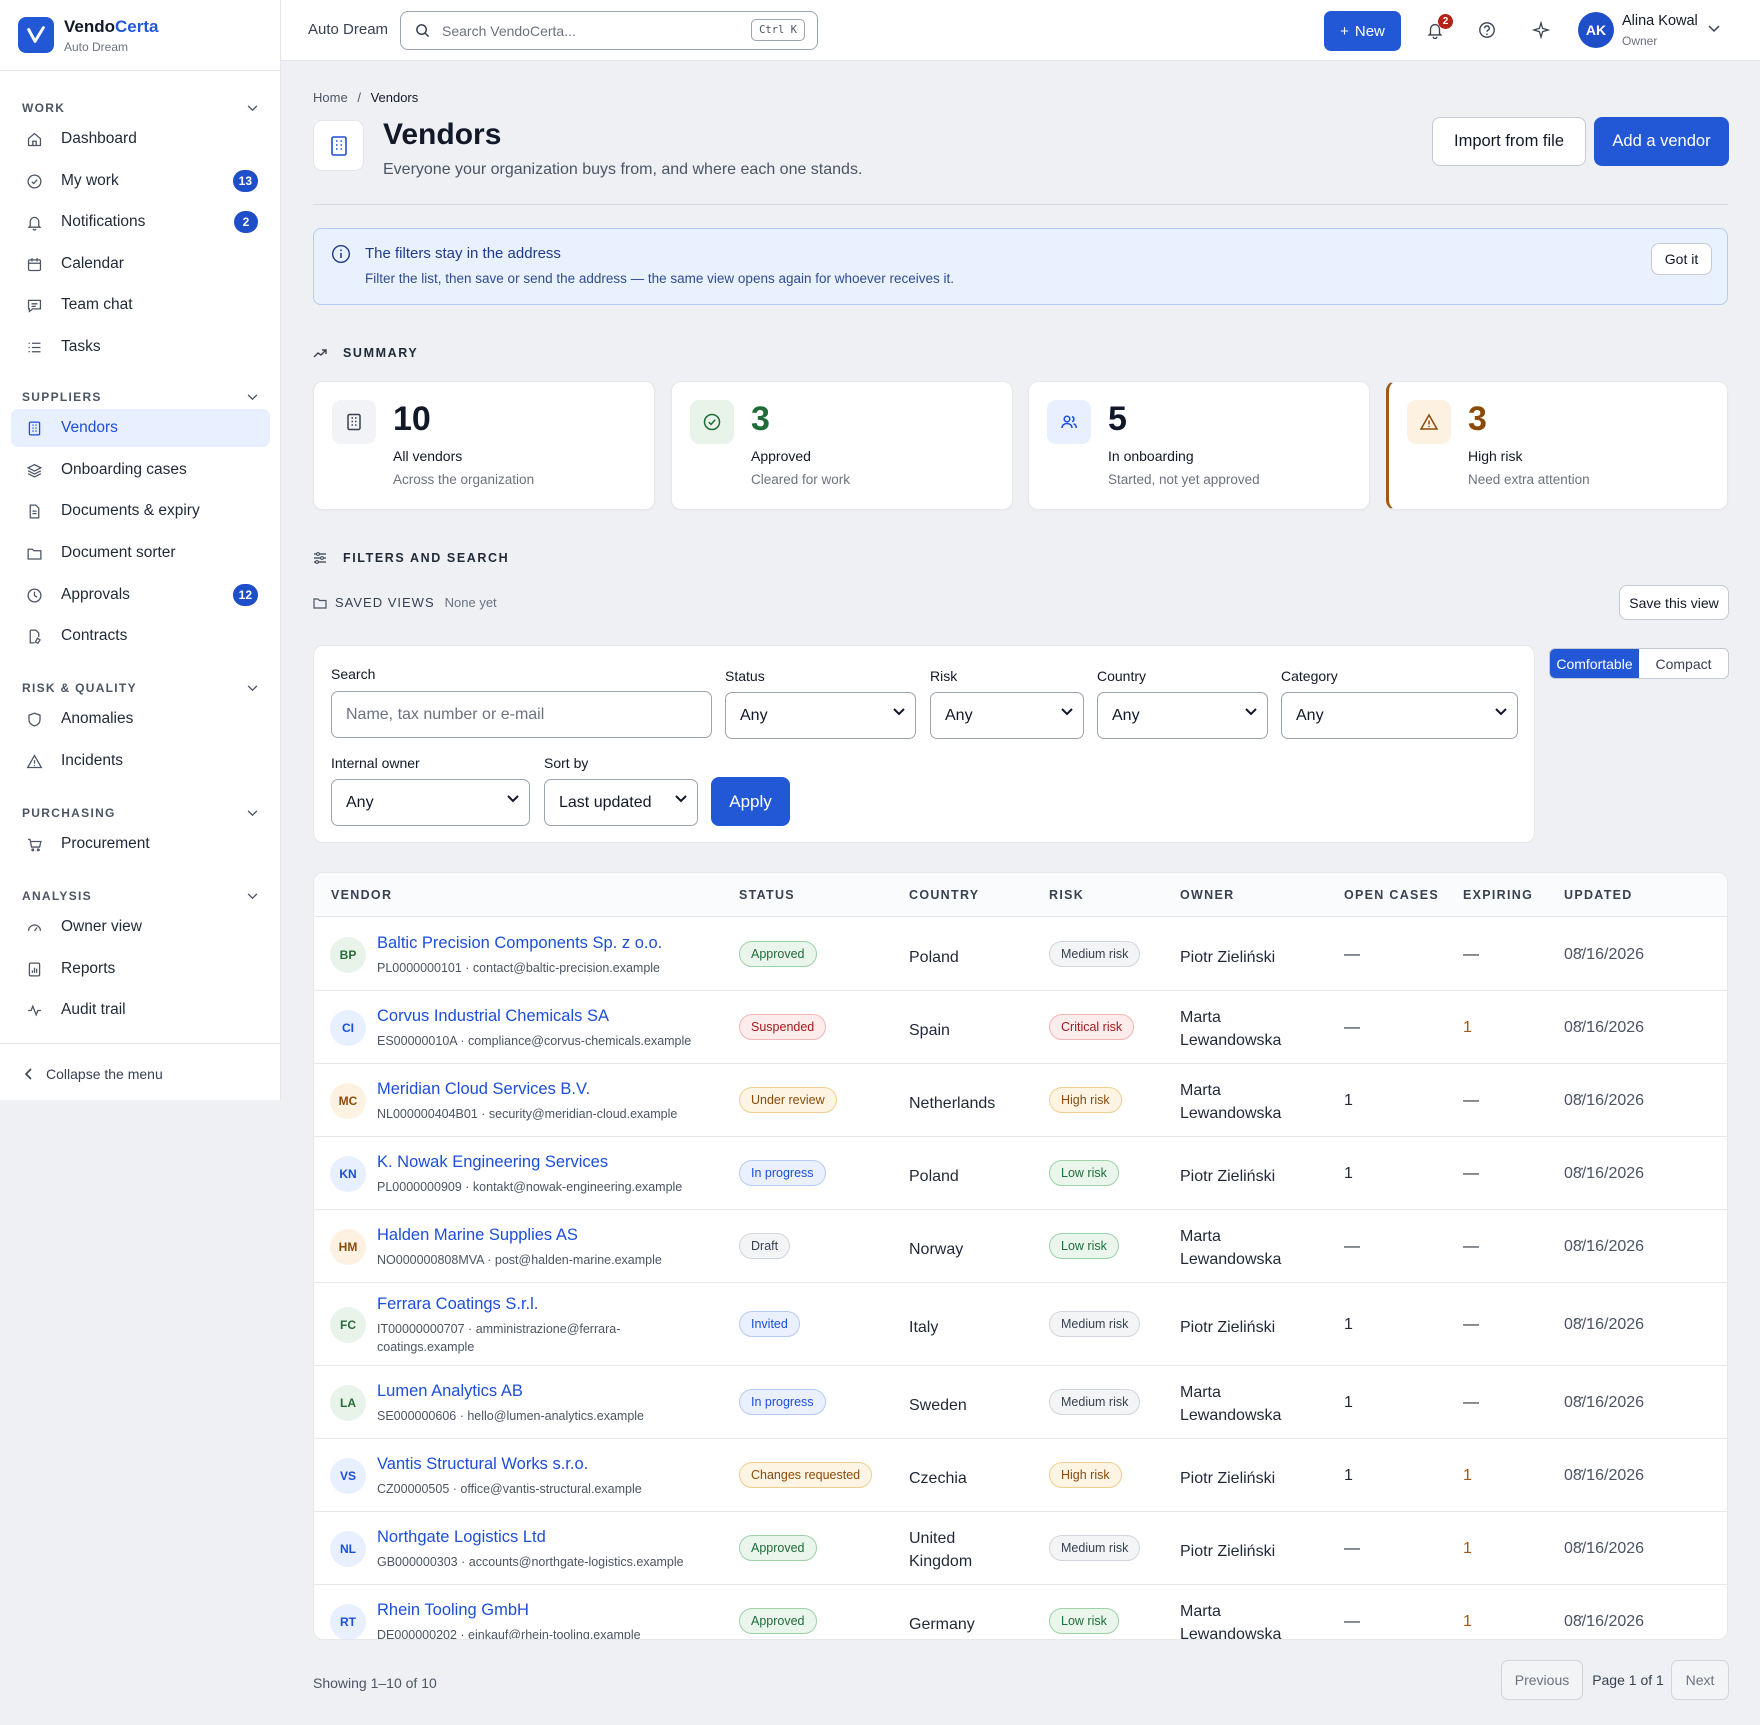 The image size is (1760, 1725). Describe the element at coordinates (767, 895) in the screenshot. I see `column-header: STATUS` at that location.